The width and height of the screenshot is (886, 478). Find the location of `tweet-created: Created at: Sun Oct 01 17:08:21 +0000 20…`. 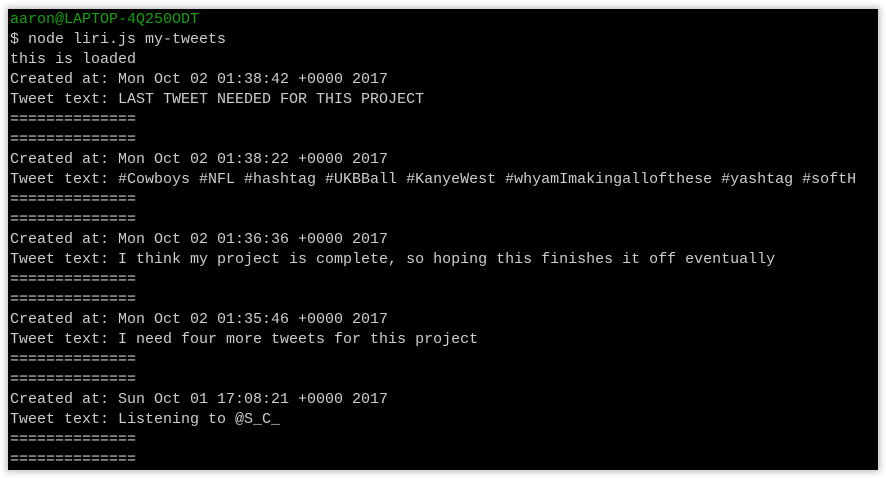

tweet-created: Created at: Sun Oct 01 17:08:21 +0000 20… is located at coordinates (199, 399).